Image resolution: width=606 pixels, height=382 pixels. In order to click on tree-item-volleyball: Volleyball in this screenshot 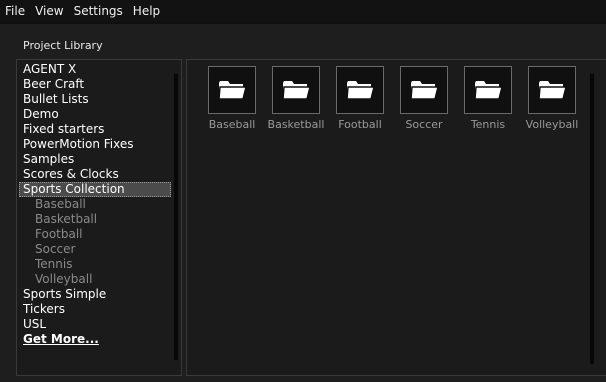, I will do `click(95, 279)`.